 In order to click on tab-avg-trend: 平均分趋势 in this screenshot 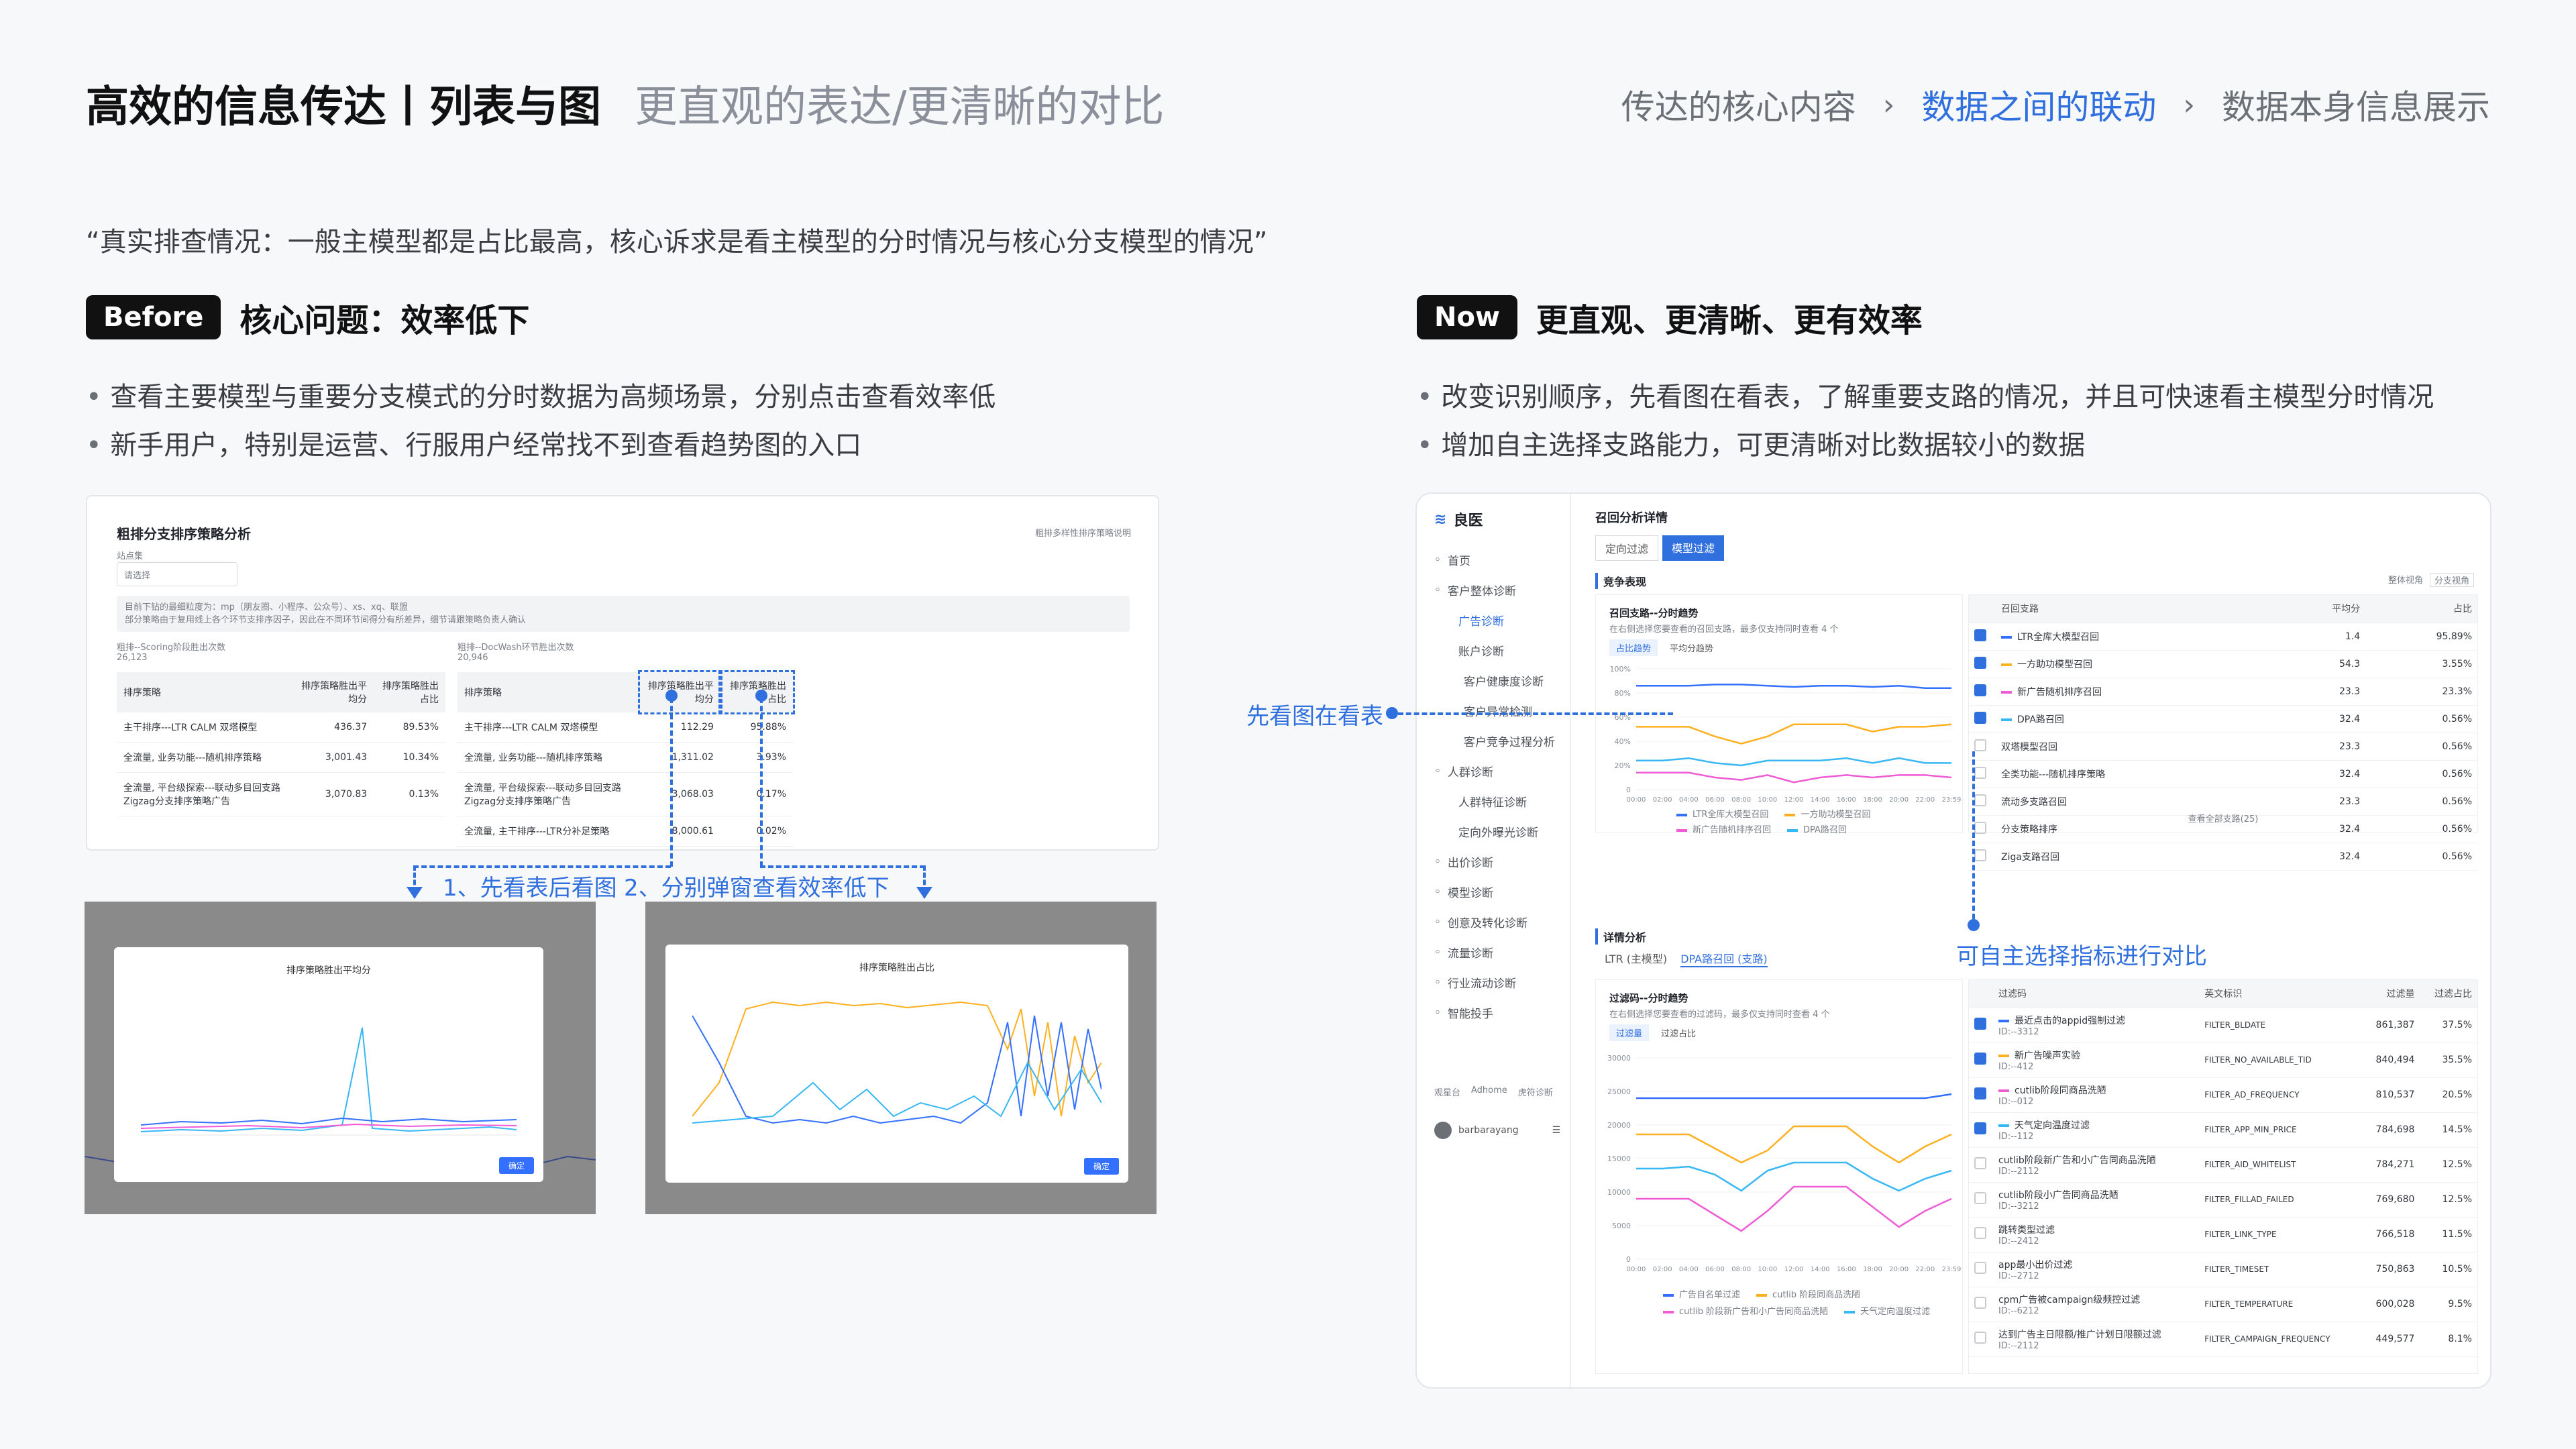, I will do `click(1691, 647)`.